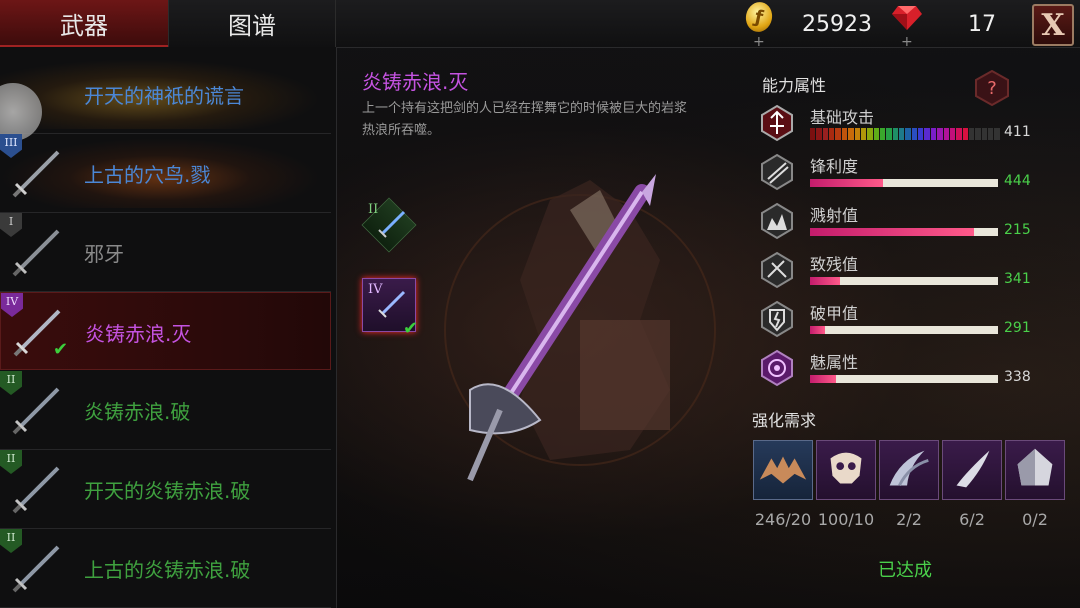 This screenshot has width=1080, height=608. I want to click on top-bar: 武器 图谱 ƒ + 25923 + 17 X, so click(540, 25).